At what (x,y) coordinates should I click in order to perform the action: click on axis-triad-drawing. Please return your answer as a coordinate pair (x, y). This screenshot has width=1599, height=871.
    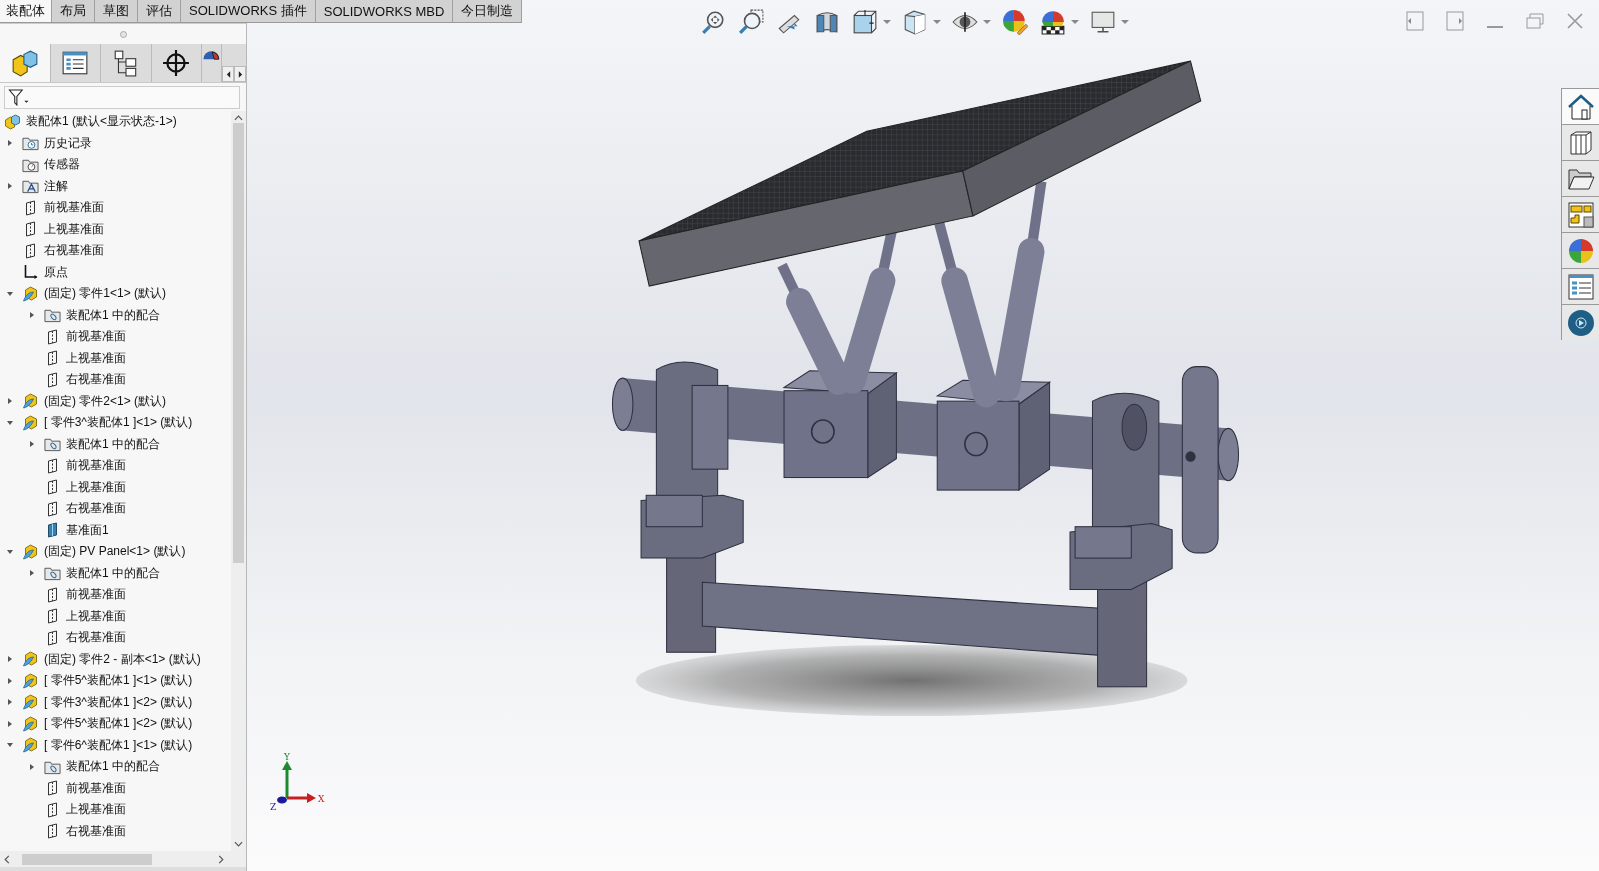
    Looking at the image, I should click on (296, 782).